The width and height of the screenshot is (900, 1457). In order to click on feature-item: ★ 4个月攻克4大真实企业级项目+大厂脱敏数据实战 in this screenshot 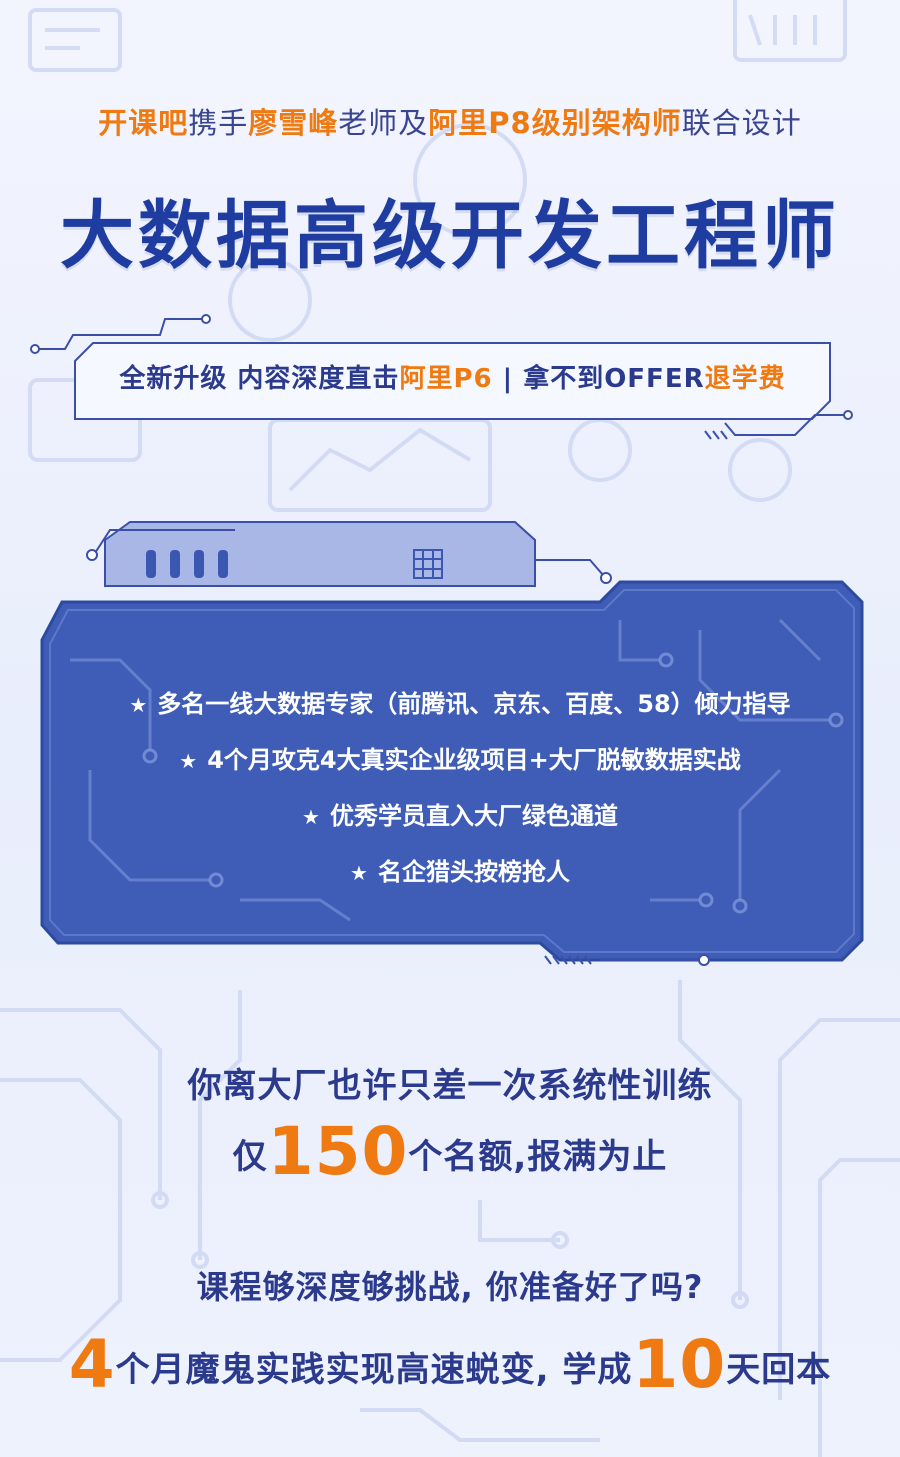, I will do `click(460, 760)`.